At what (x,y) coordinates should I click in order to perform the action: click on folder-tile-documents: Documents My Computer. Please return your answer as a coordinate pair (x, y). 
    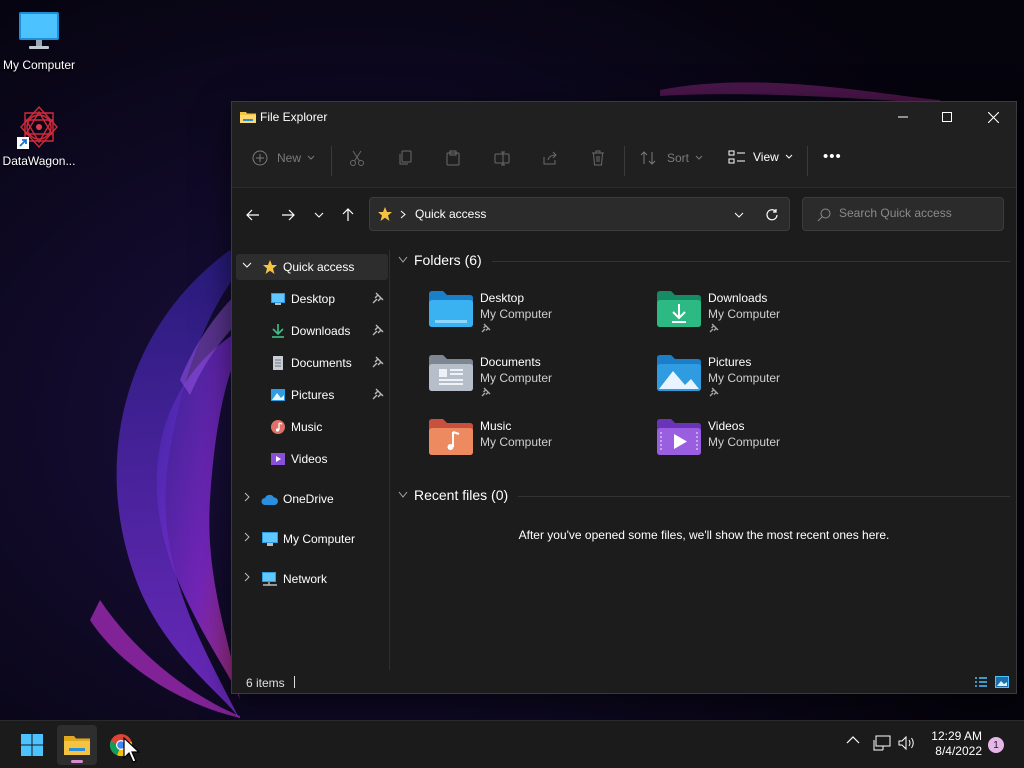
    Looking at the image, I should click on (539, 379).